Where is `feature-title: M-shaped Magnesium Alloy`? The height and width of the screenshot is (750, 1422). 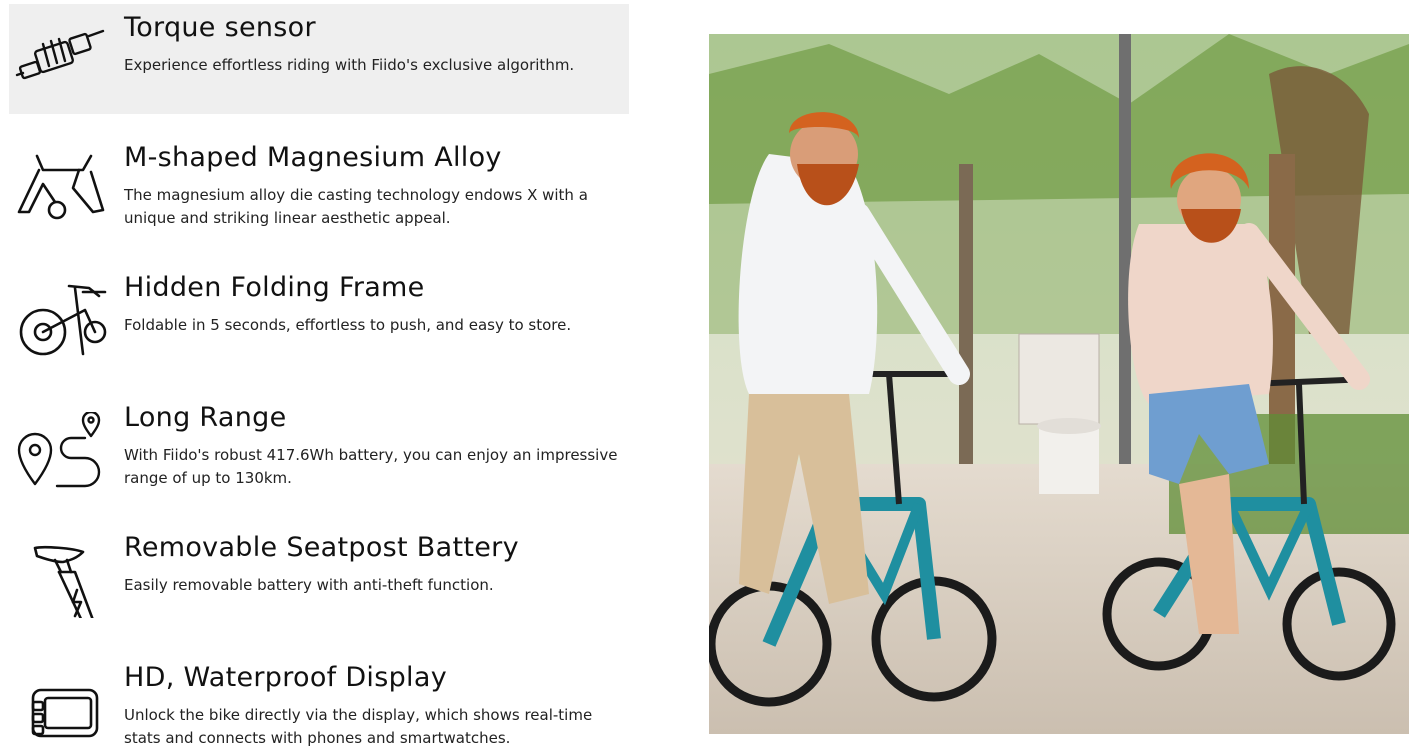
feature-title: M-shaped Magnesium Alloy is located at coordinates (313, 157).